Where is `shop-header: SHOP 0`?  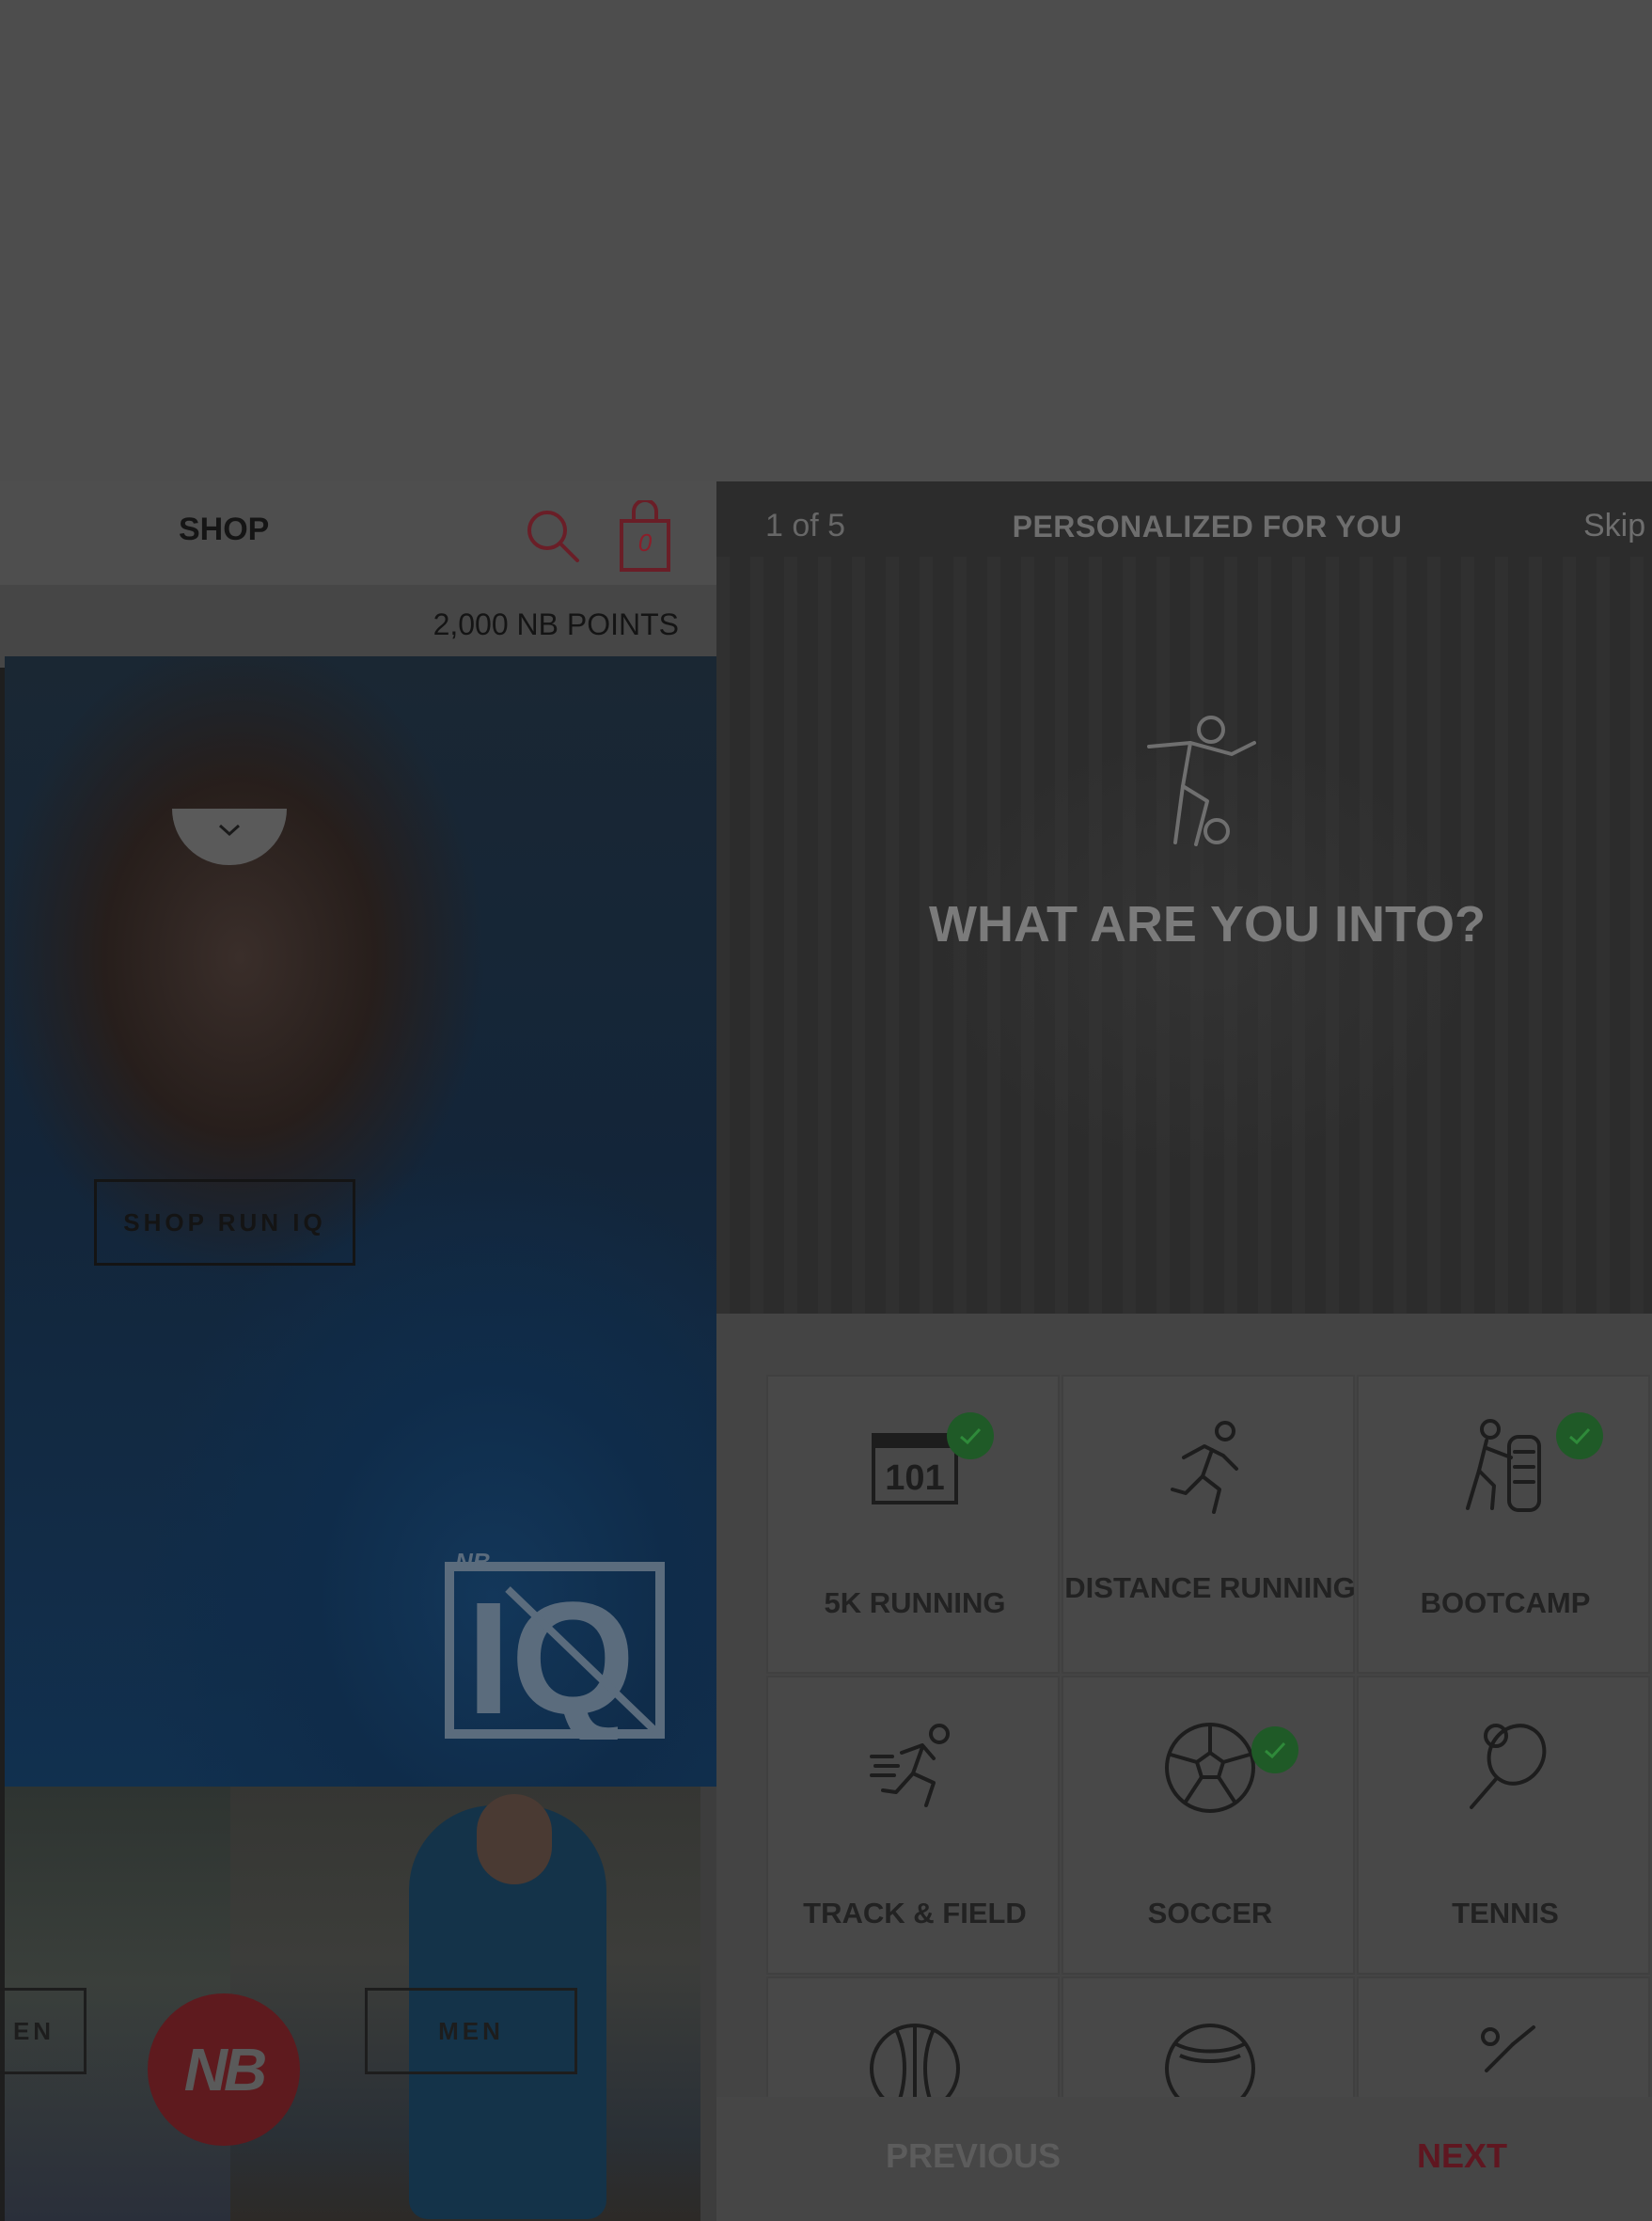
shop-header: SHOP 0 is located at coordinates (358, 533).